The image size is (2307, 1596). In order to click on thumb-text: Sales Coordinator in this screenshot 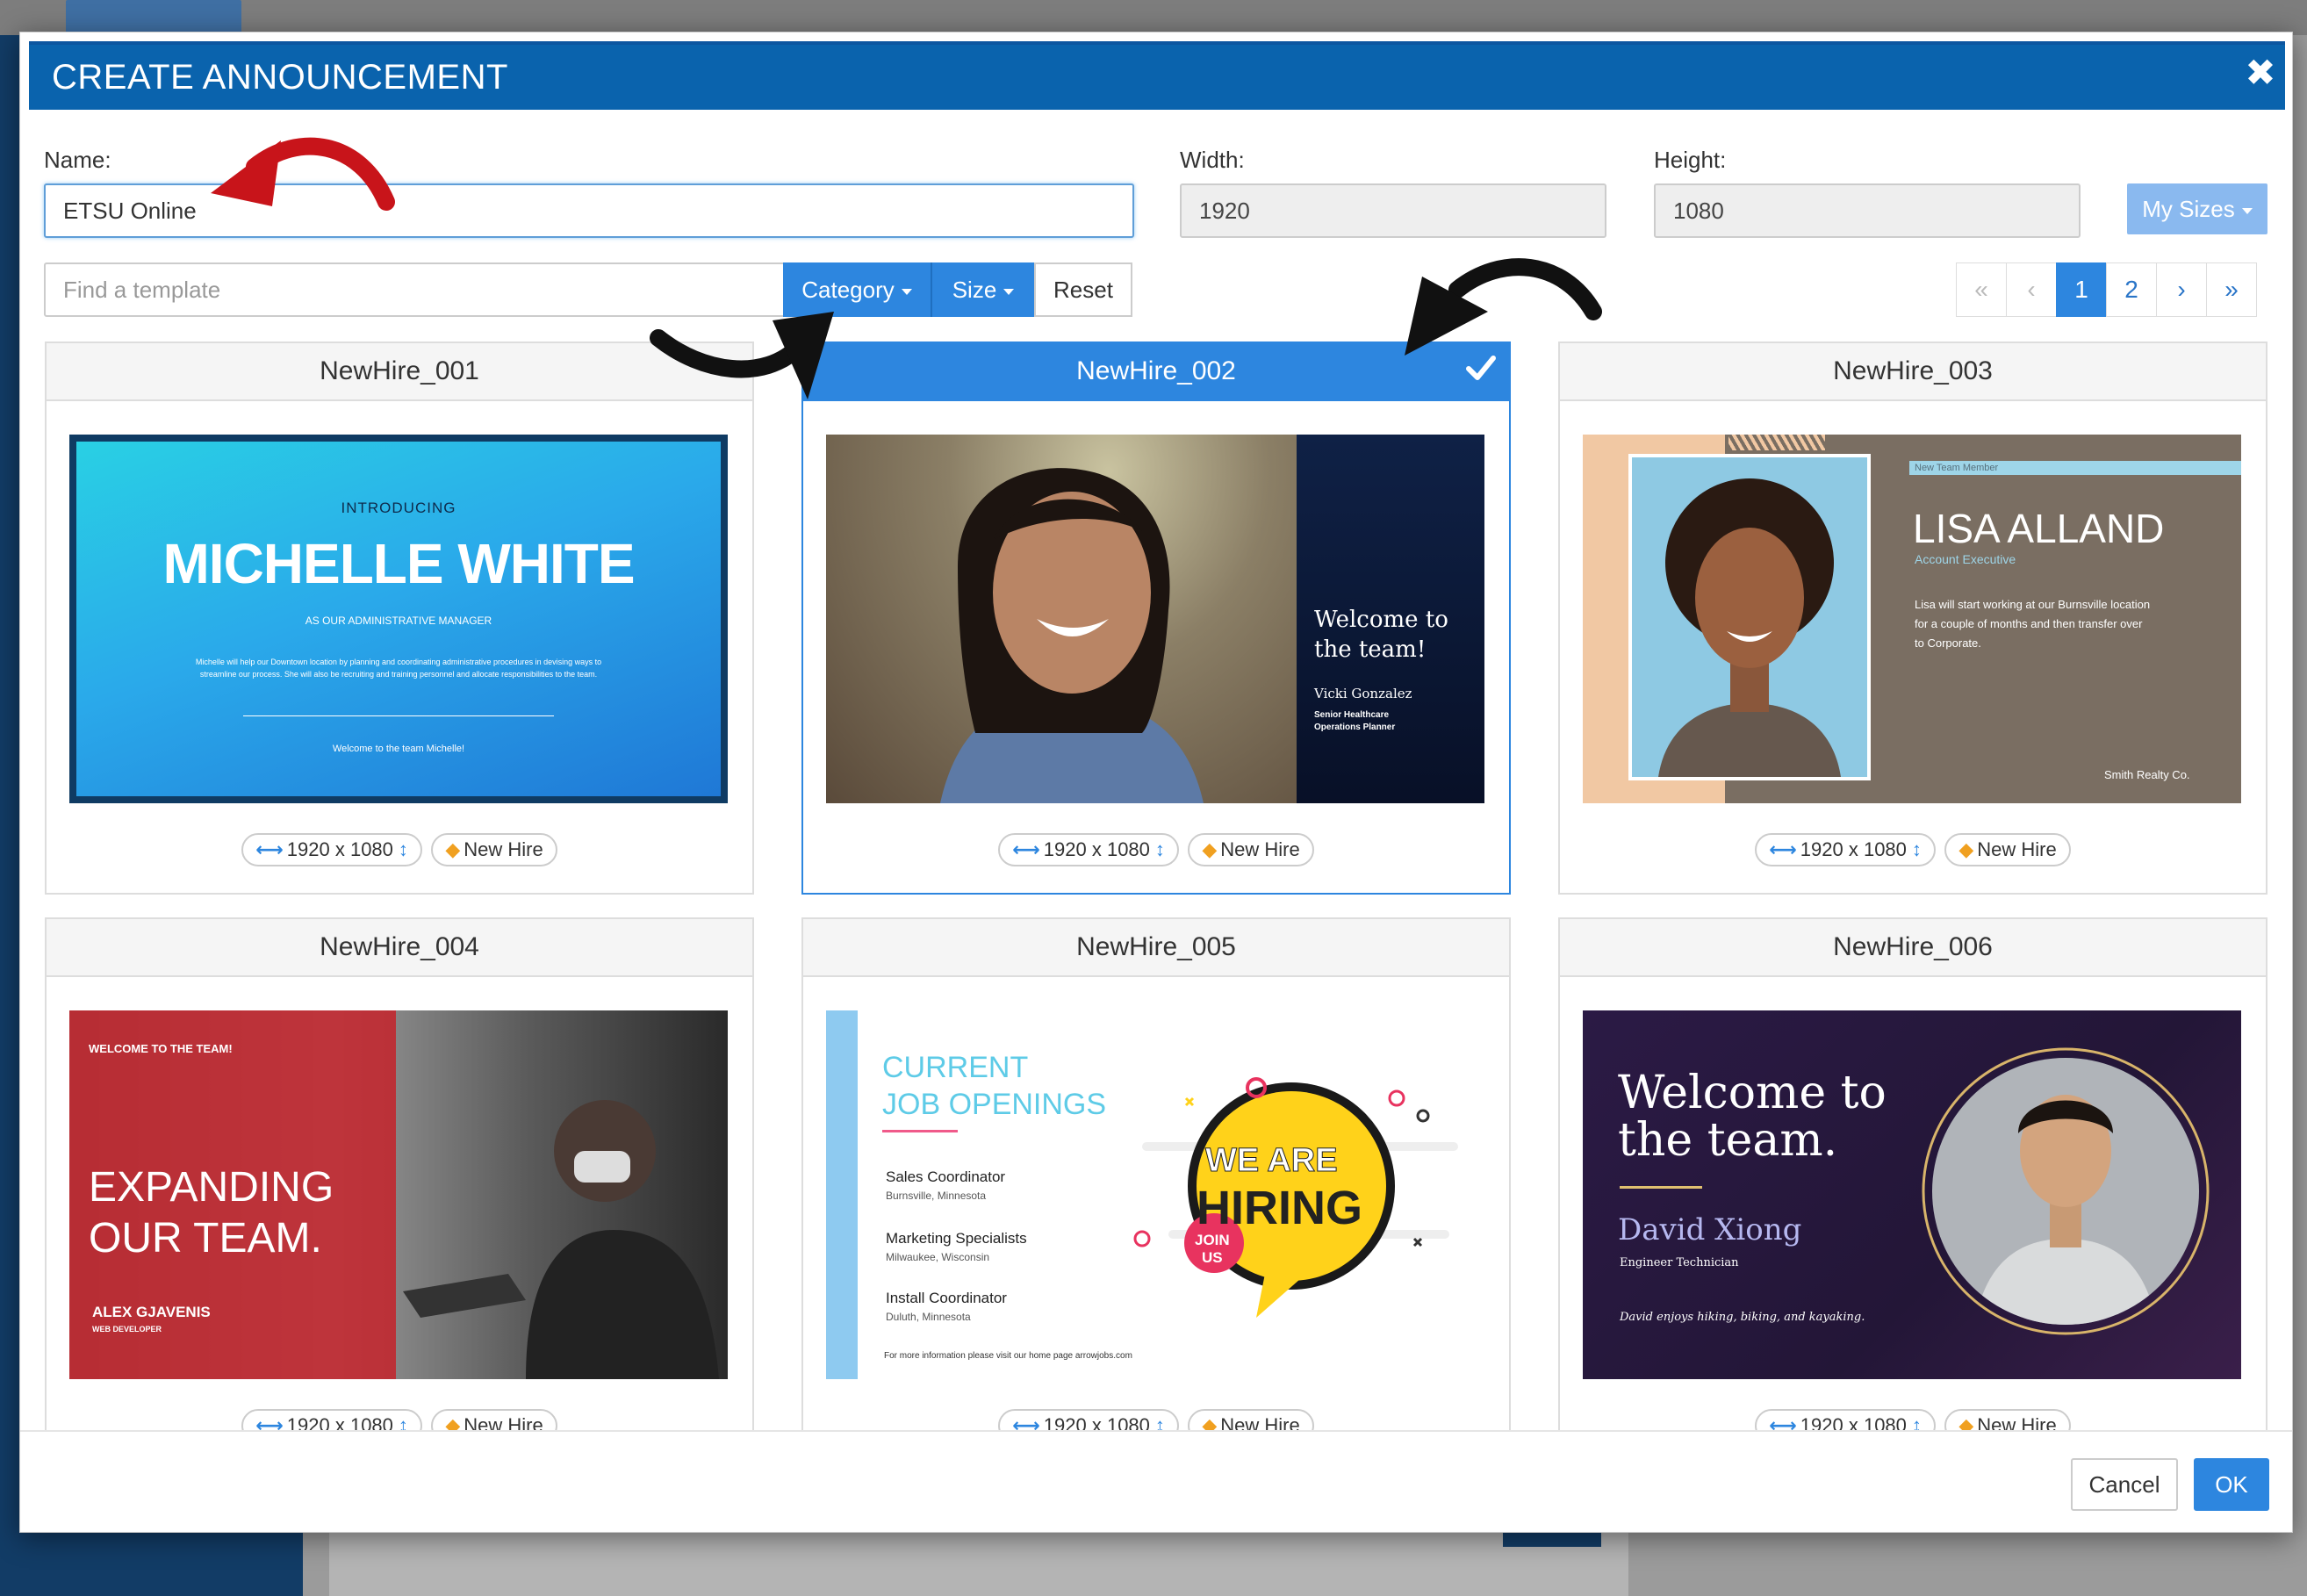, I will do `click(946, 1176)`.